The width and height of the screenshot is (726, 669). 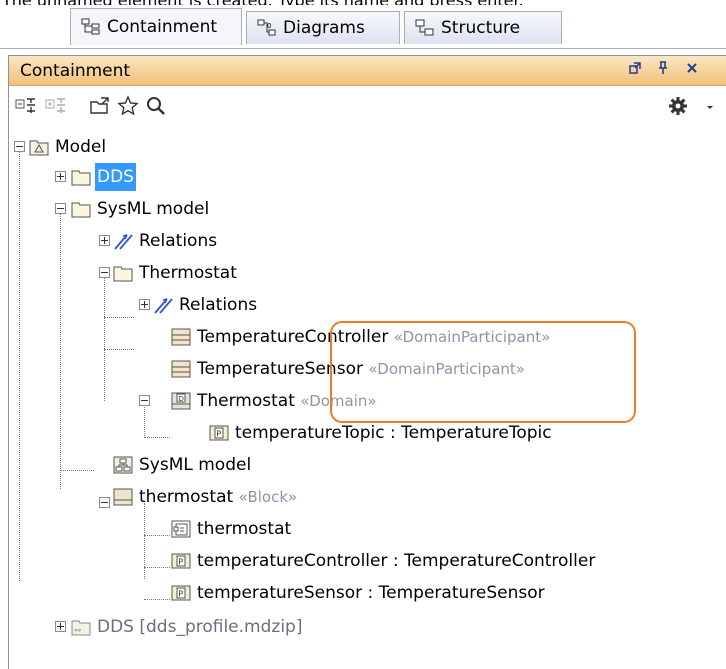 I want to click on tab-label: Diagrams, so click(x=324, y=28).